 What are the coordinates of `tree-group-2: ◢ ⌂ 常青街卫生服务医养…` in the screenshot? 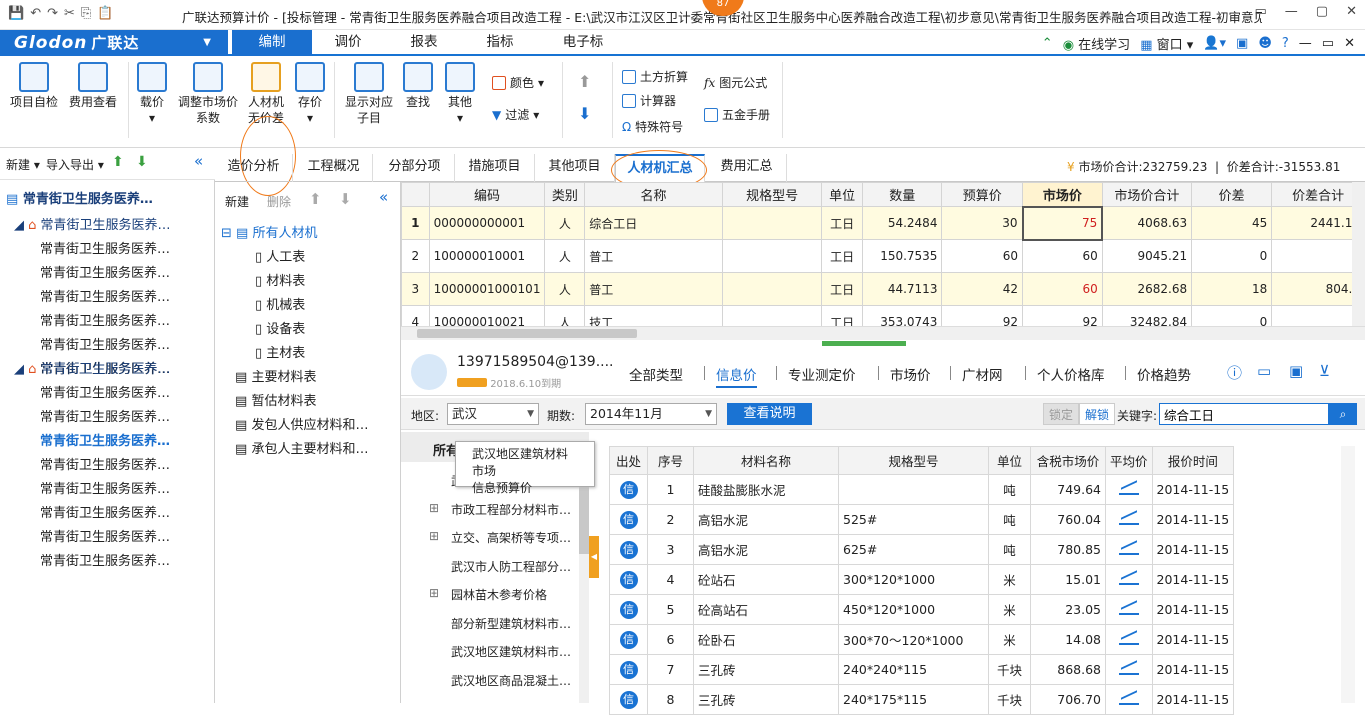 It's located at (92, 367).